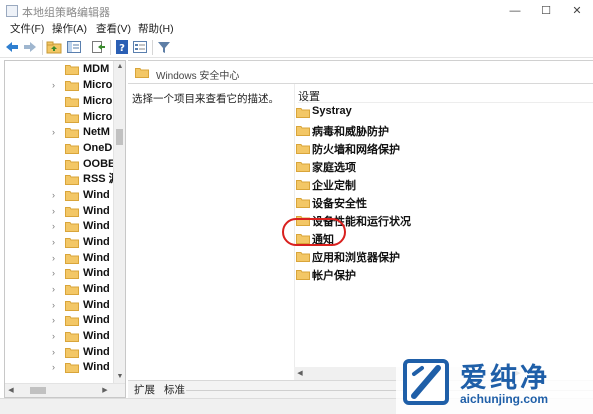 The image size is (593, 414). I want to click on list-item: 病毒和威胁防护, so click(396, 131).